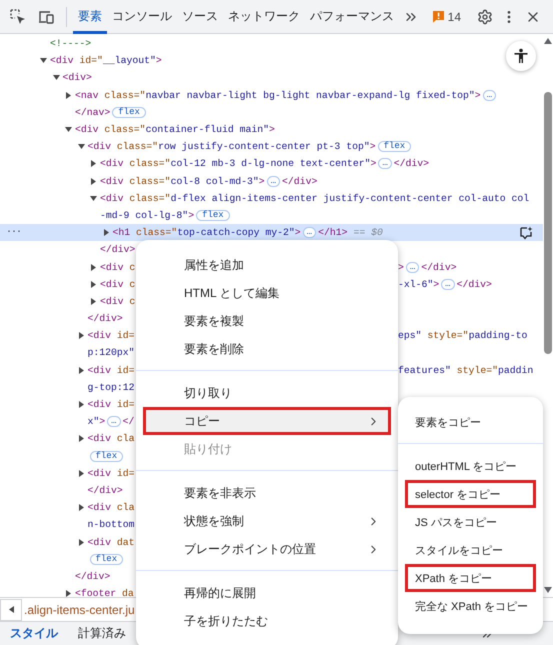  Describe the element at coordinates (270, 164) in the screenshot. I see `code-text: col-12 mb-3 d-lg-none text-center"` at that location.